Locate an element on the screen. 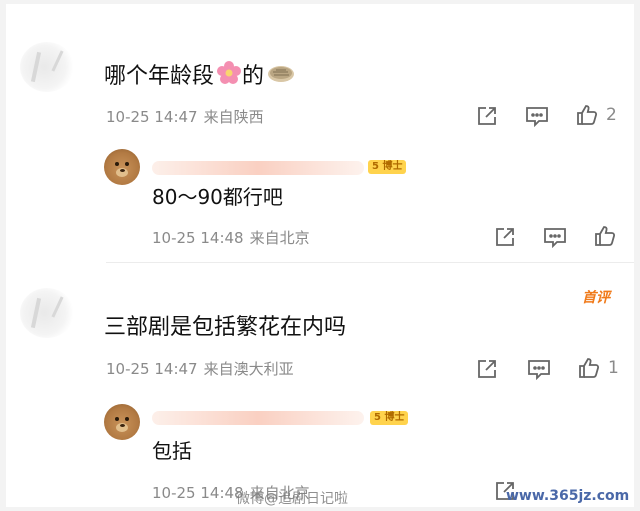 This screenshot has height=511, width=640. comment-meta: 10-25 14:47 来自陕西 is located at coordinates (188, 117).